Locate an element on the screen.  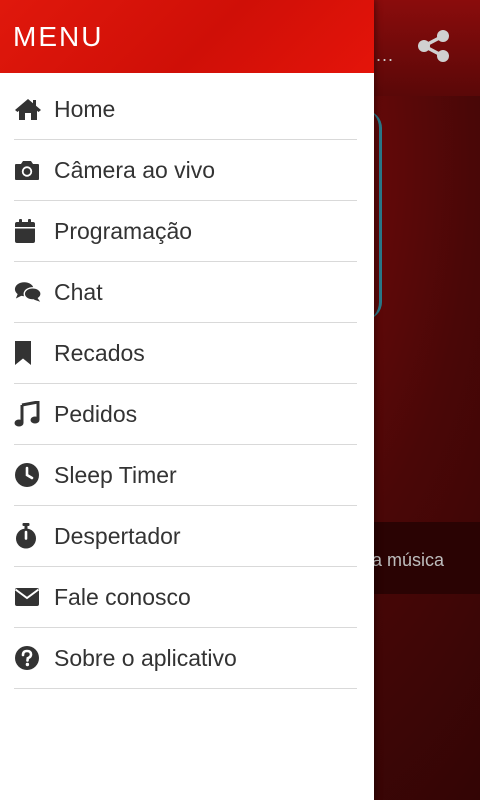
menu-item-label: Sleep Timer is located at coordinates (115, 474).